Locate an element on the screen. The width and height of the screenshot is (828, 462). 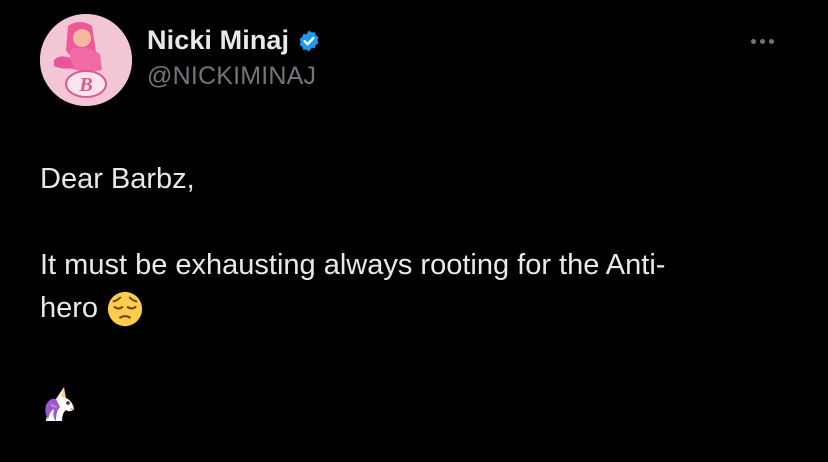
avatar: B is located at coordinates (86, 60).